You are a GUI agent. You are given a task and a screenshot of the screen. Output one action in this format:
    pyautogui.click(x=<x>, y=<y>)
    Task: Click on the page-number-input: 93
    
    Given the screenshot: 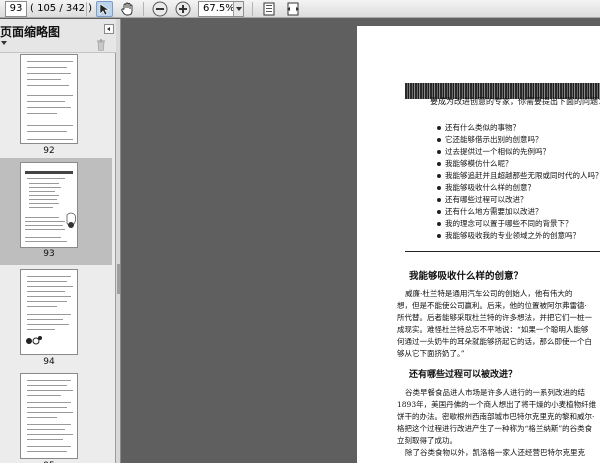 What is the action you would take?
    pyautogui.click(x=16, y=9)
    